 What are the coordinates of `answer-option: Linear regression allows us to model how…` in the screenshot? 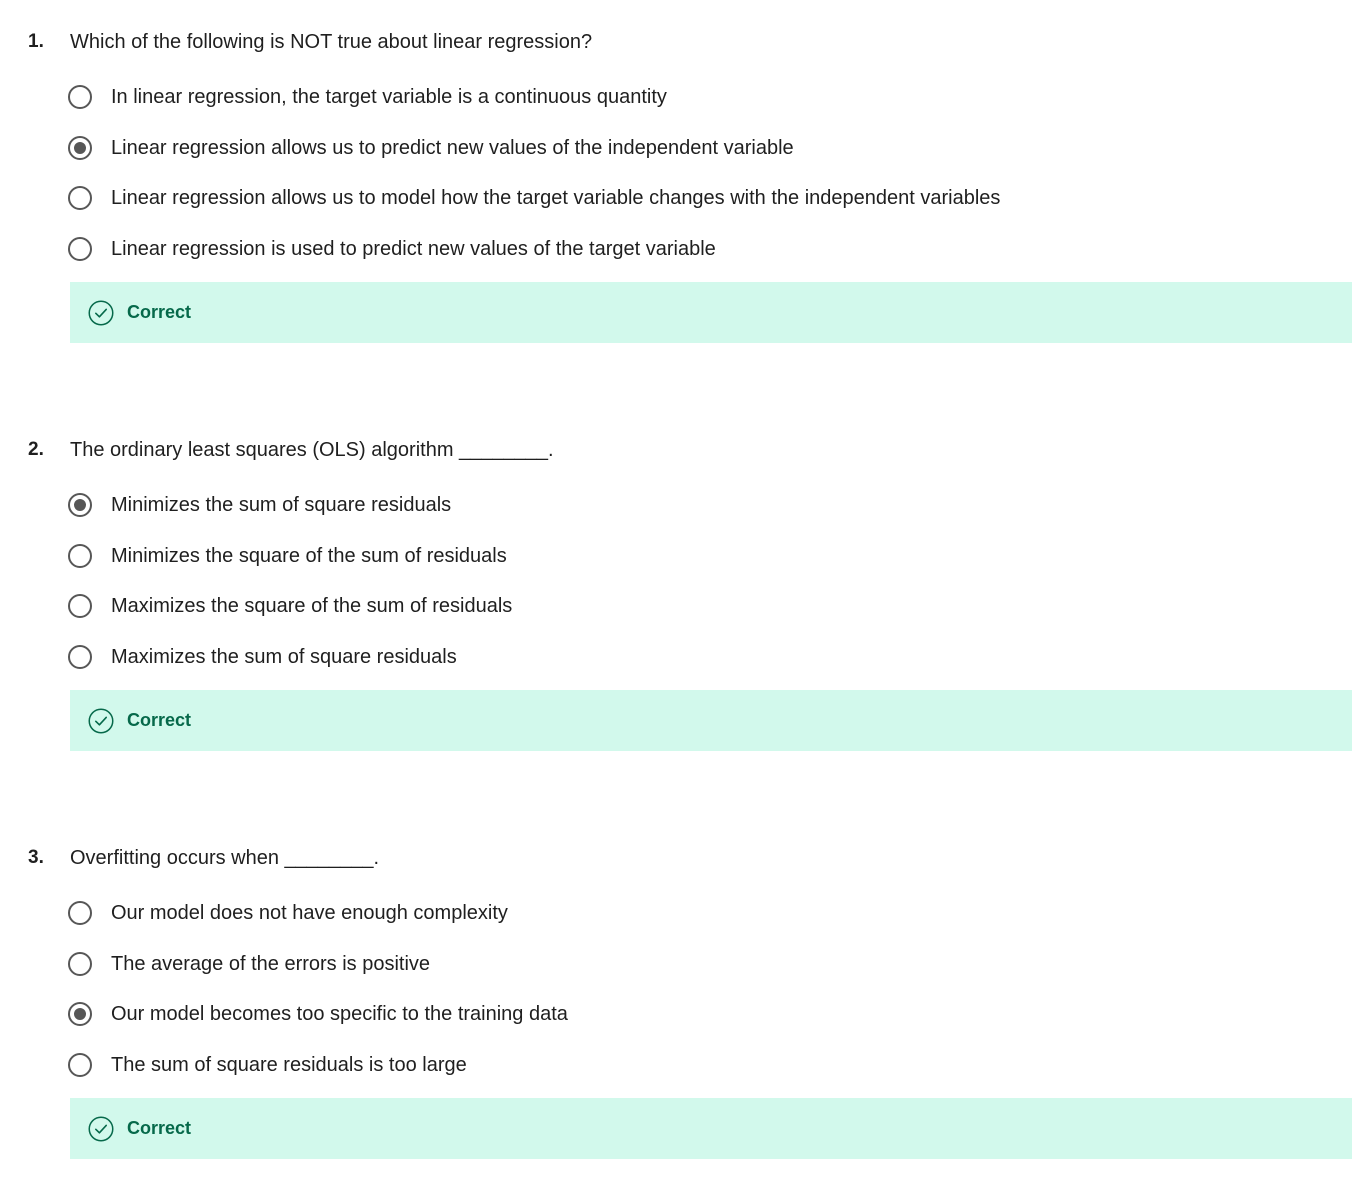 It's located at (710, 211).